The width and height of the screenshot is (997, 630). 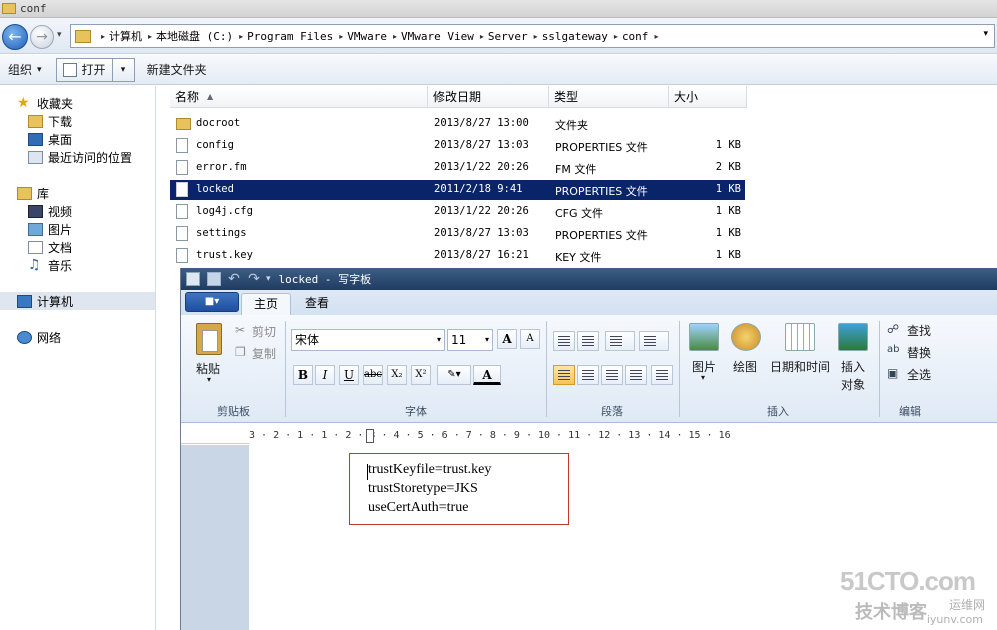 I want to click on insert-object-button: 插入, so click(x=853, y=366).